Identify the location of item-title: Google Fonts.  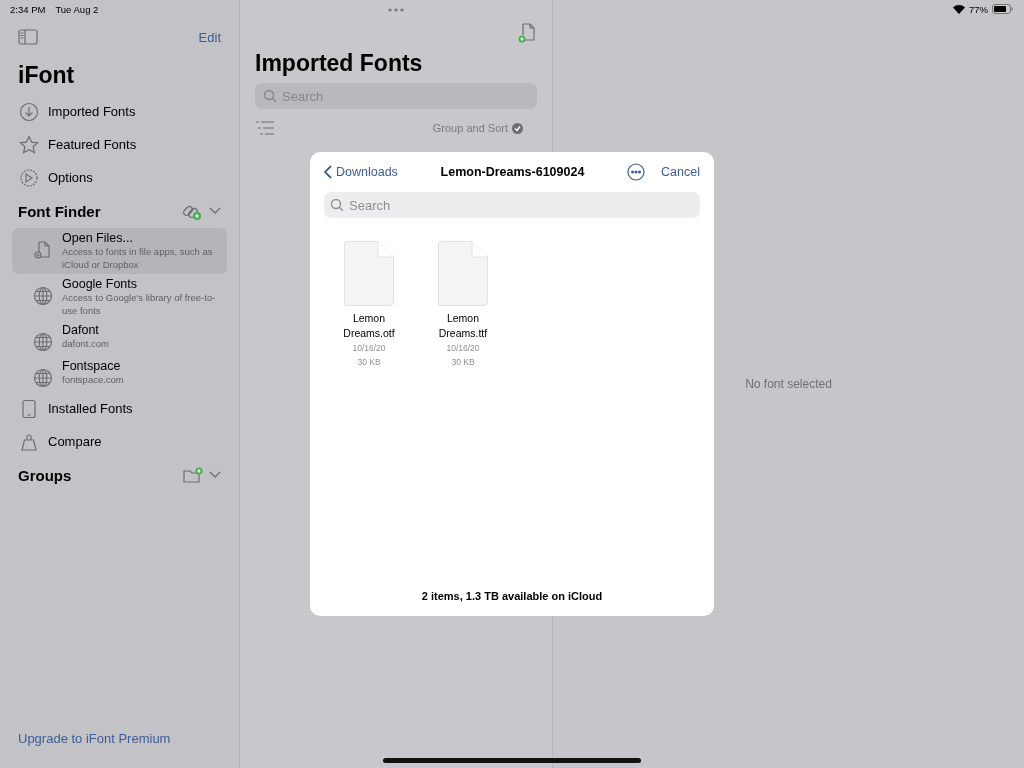
(100, 284).